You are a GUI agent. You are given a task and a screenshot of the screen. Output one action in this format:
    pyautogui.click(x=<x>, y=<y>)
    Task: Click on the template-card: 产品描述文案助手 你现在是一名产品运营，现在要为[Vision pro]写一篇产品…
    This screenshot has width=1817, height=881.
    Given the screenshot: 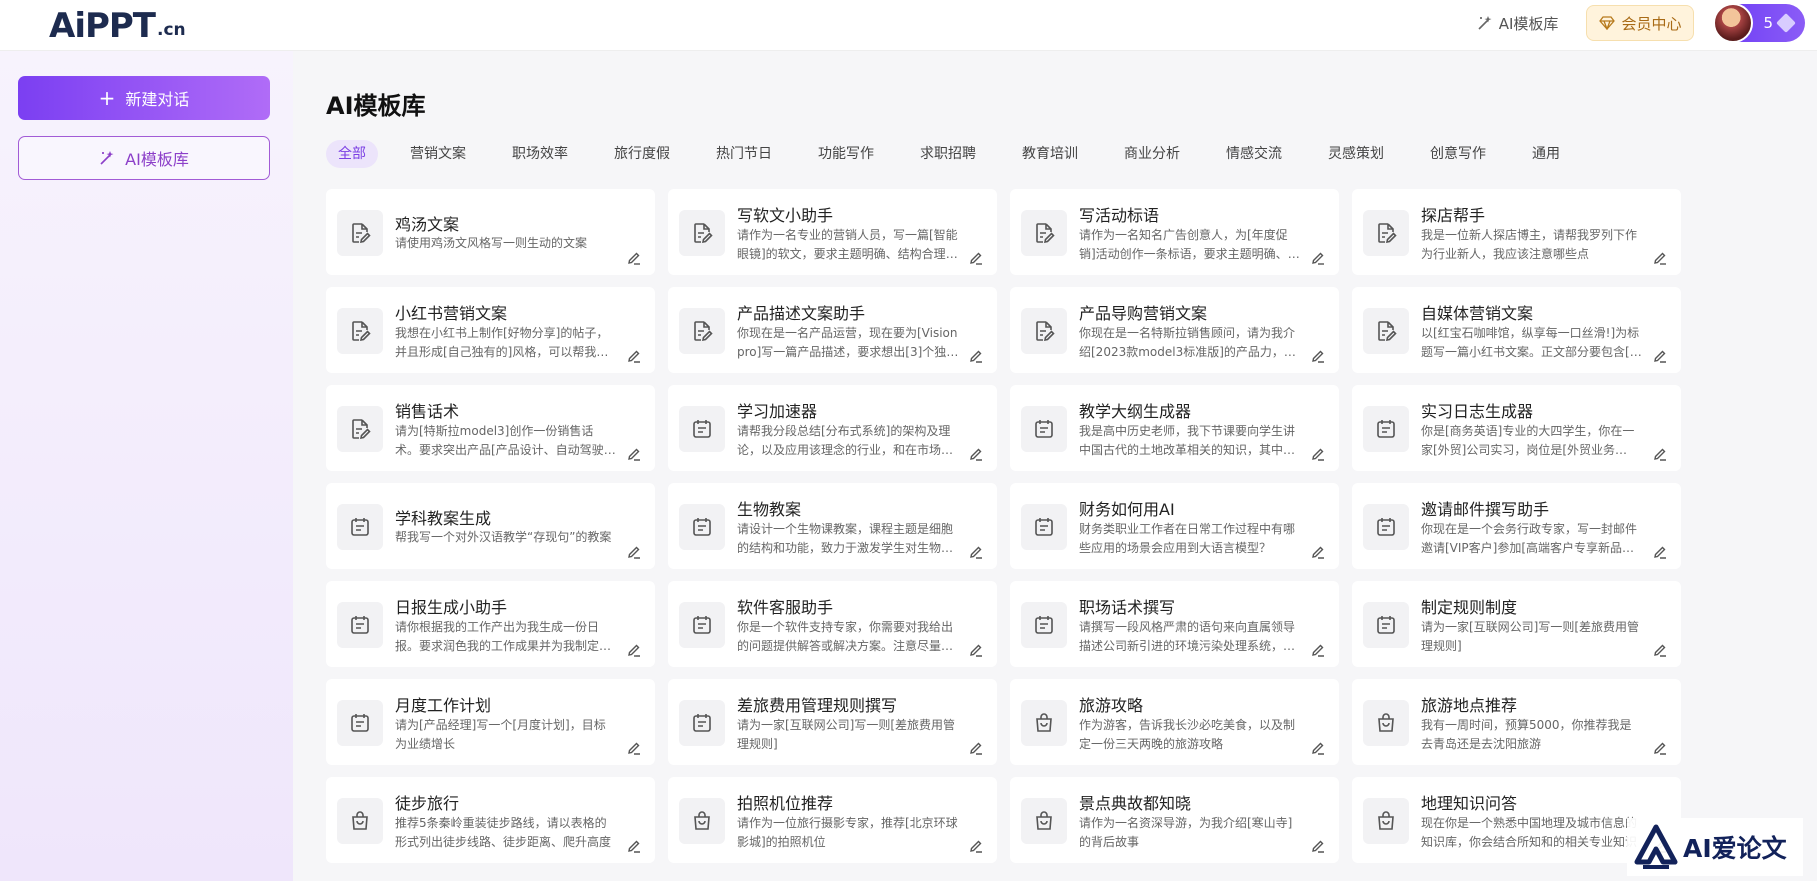 What is the action you would take?
    pyautogui.click(x=832, y=330)
    